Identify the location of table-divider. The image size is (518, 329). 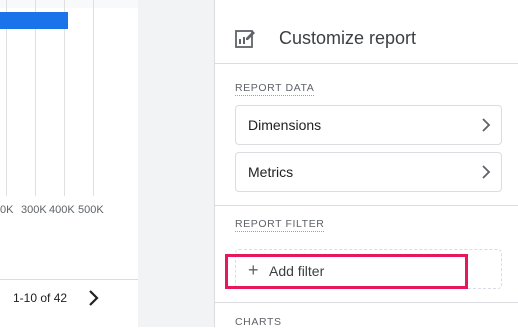
(69, 279).